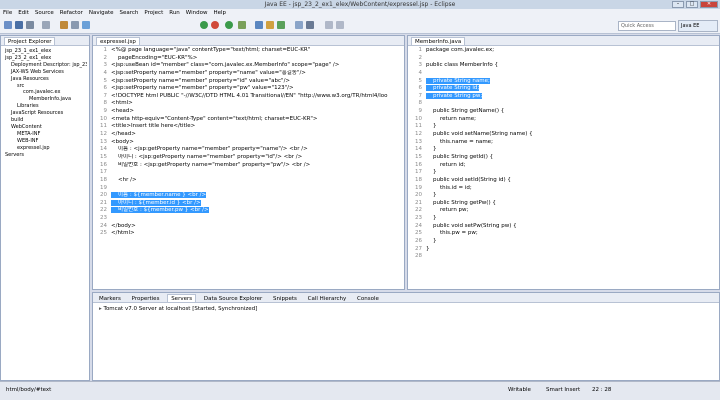 Image resolution: width=720 pixels, height=400 pixels. Describe the element at coordinates (45, 99) in the screenshot. I see `tree-item: MemberInfo.java` at that location.